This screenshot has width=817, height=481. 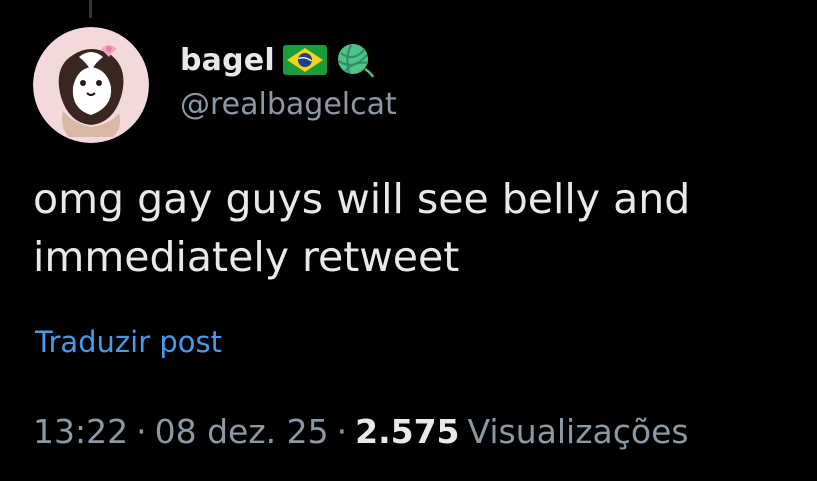 I want to click on name-row: bagel, so click(x=288, y=60).